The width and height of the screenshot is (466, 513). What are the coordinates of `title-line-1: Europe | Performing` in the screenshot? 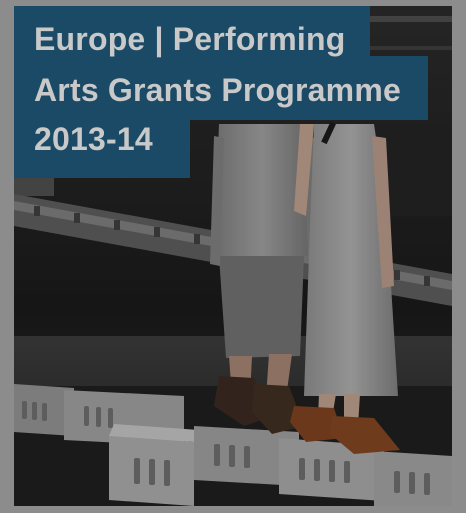 It's located at (189, 39).